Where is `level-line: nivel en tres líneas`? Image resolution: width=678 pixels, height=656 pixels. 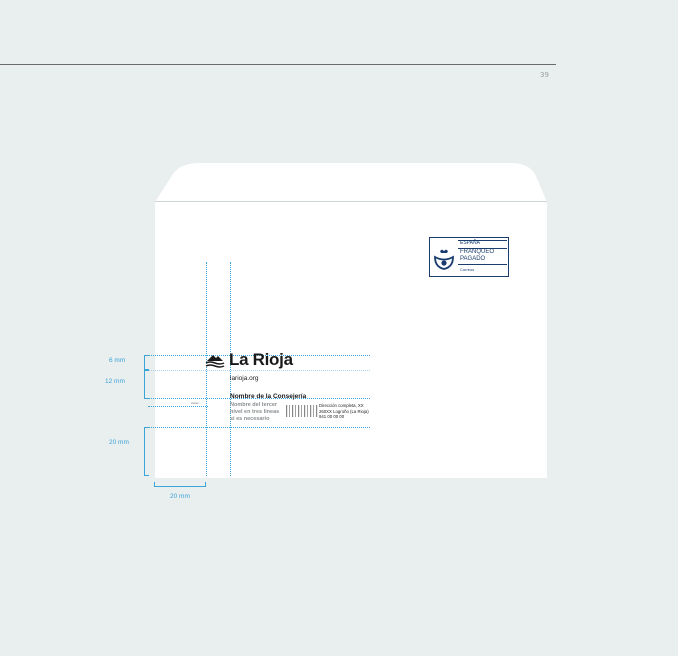 level-line: nivel en tres líneas is located at coordinates (255, 412).